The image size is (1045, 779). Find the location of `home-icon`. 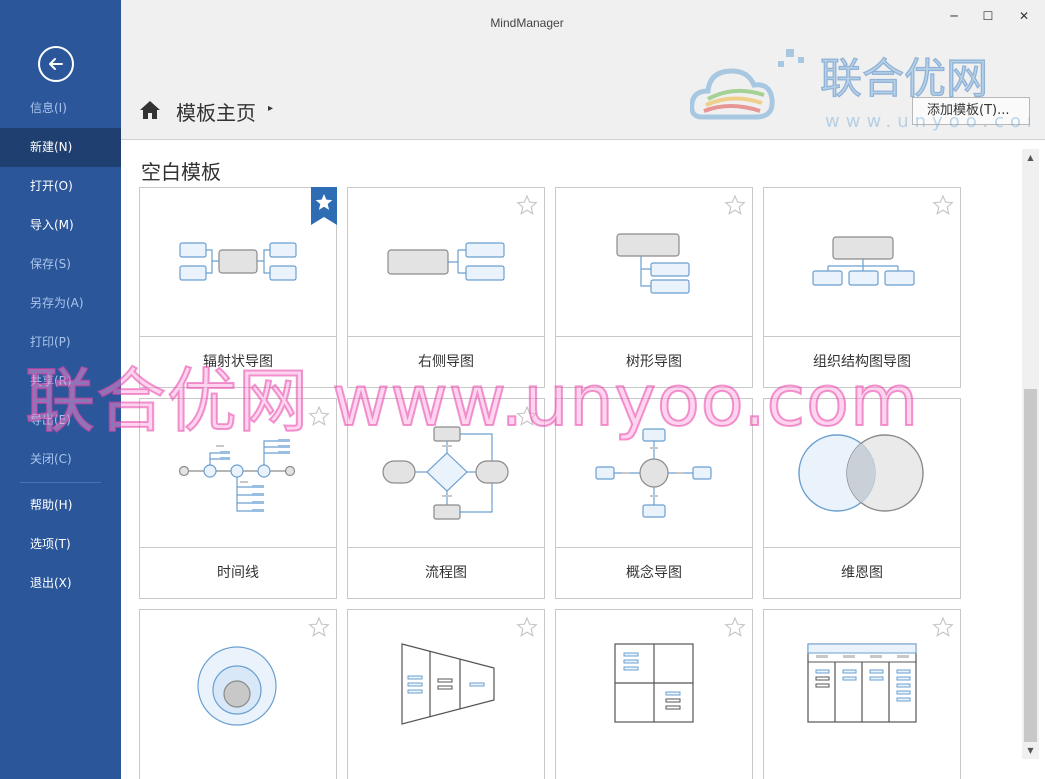

home-icon is located at coordinates (150, 110).